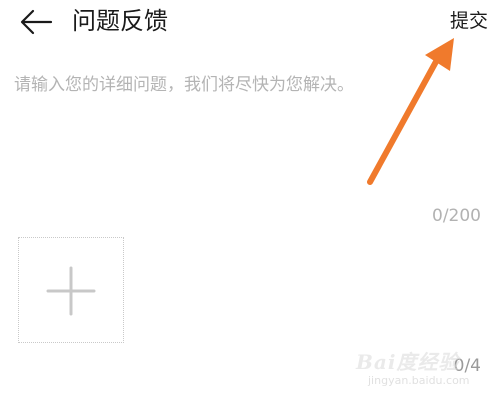 This screenshot has height=400, width=500. What do you see at coordinates (469, 21) in the screenshot?
I see `submit-button: 提交` at bounding box center [469, 21].